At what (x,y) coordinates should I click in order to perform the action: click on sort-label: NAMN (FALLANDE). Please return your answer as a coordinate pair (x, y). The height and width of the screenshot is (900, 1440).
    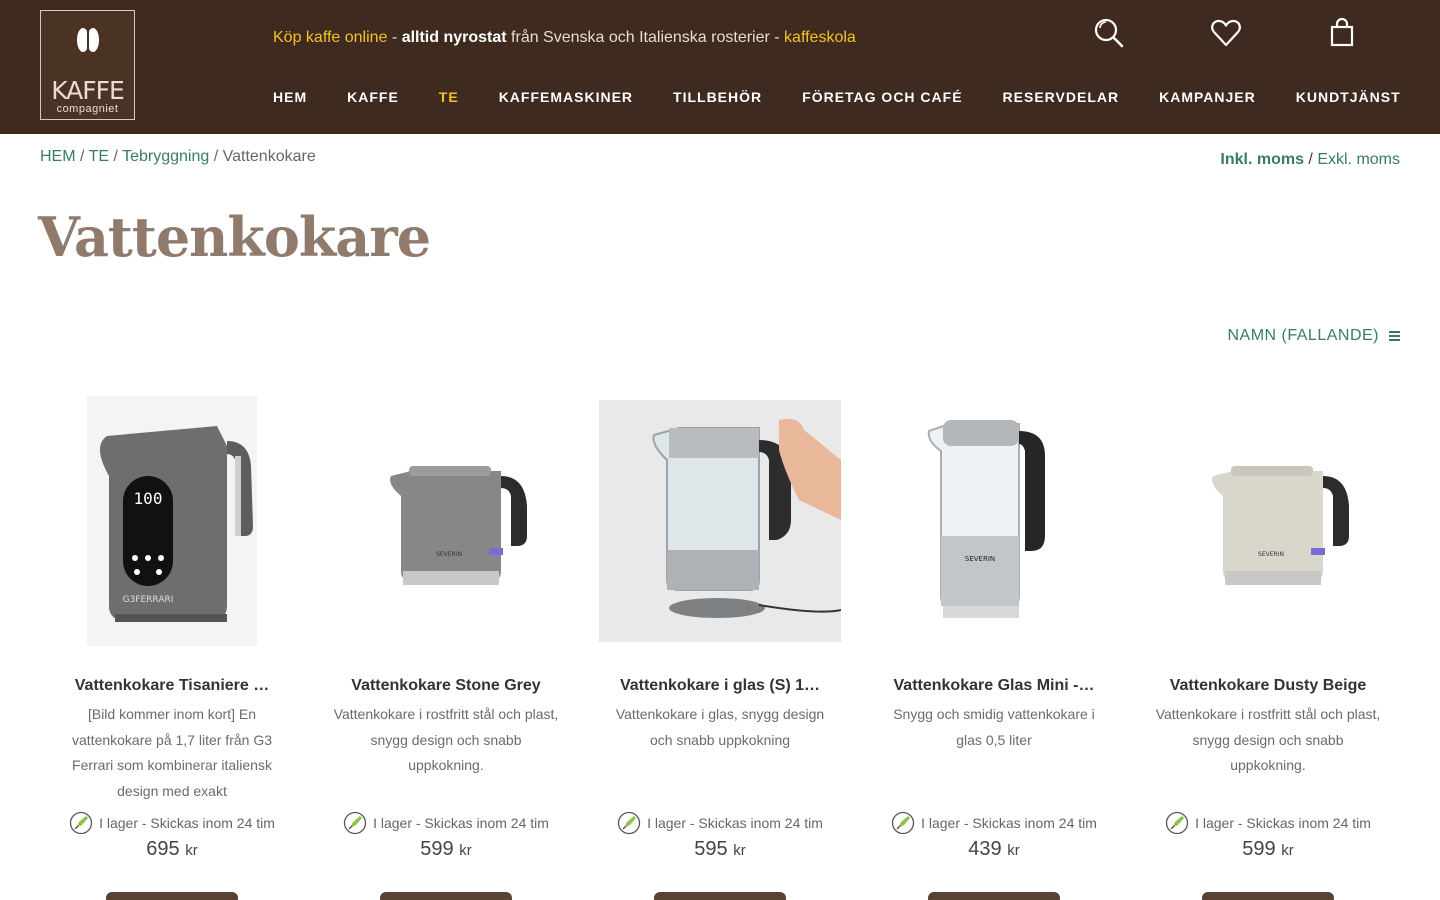
    Looking at the image, I should click on (1303, 335).